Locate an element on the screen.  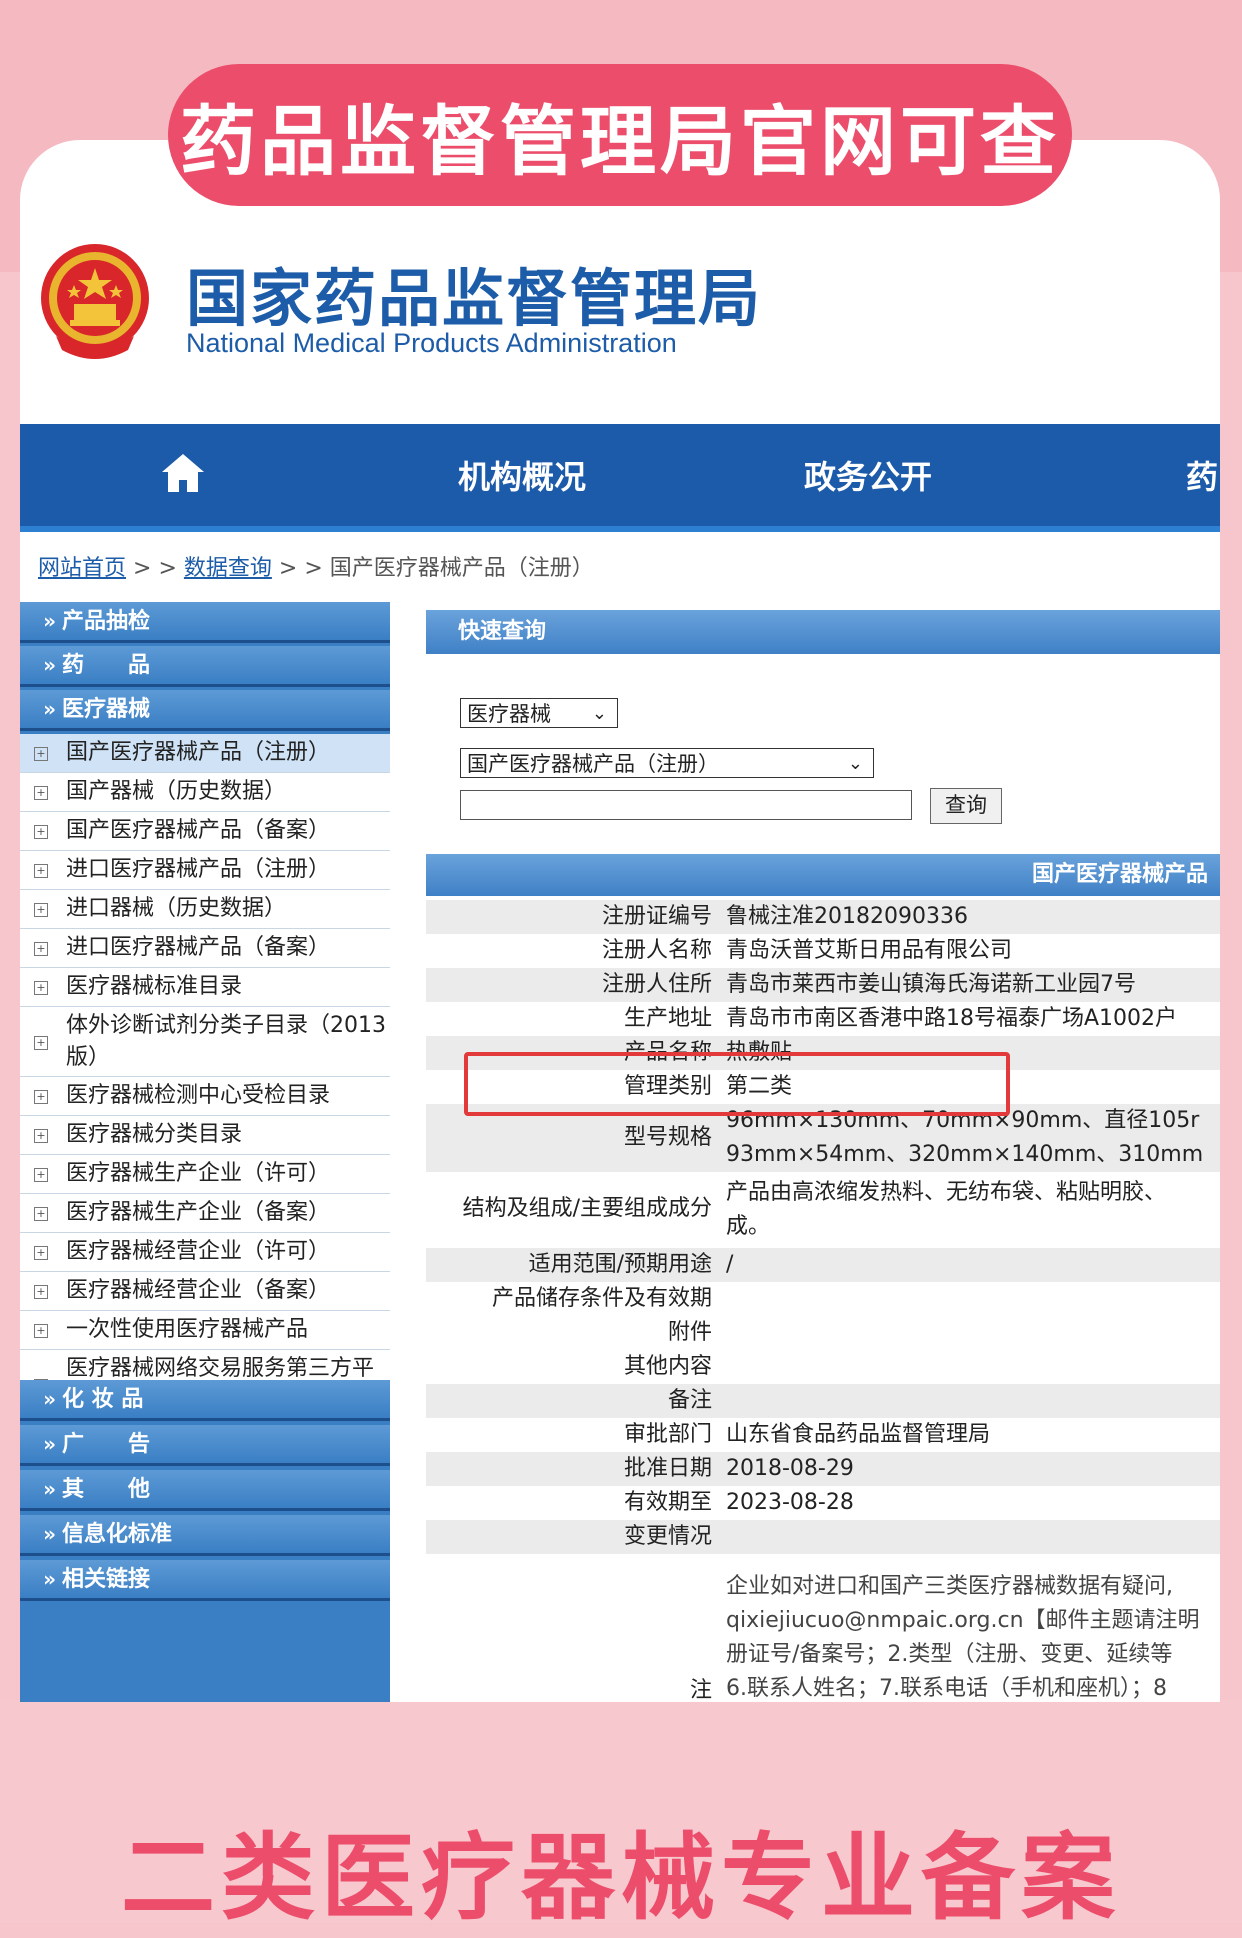
breadcrumb-query-link: 数据查询 is located at coordinates (228, 568).